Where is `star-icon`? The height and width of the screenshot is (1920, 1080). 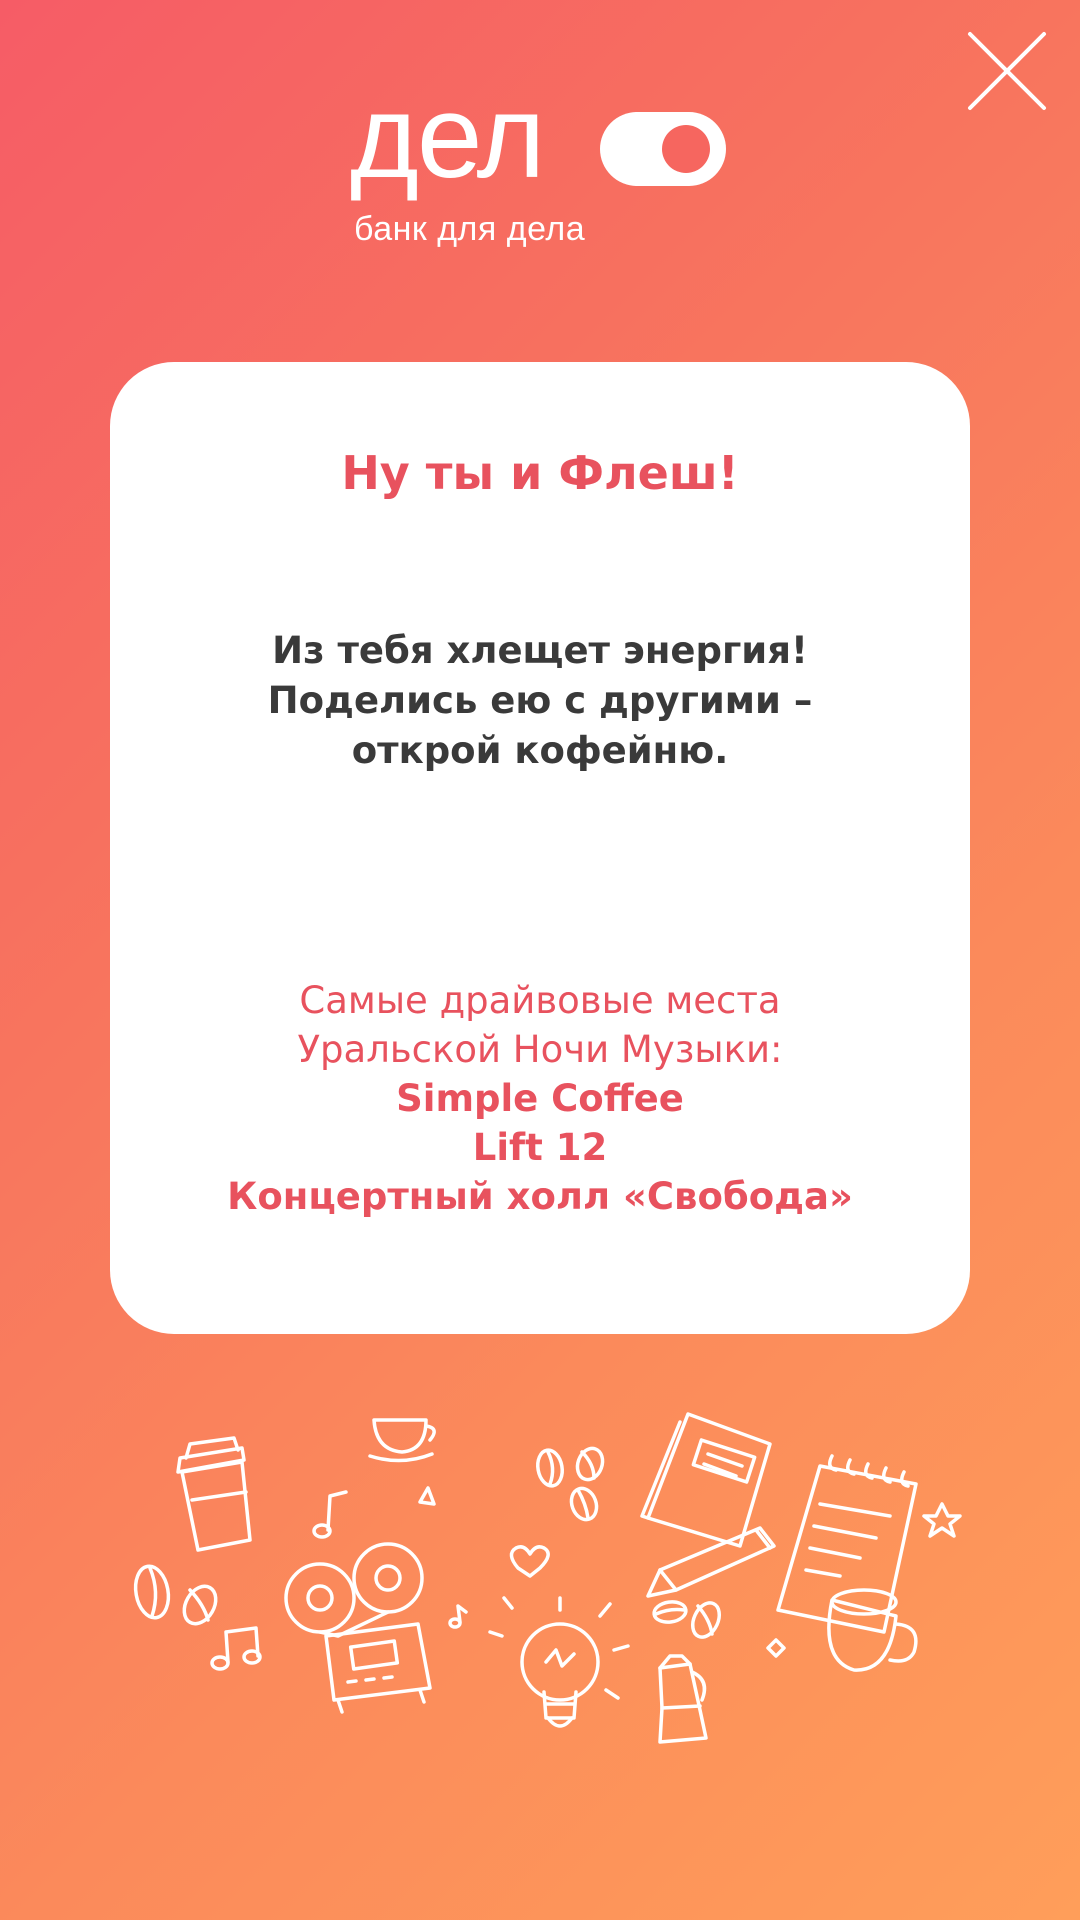 star-icon is located at coordinates (942, 1520).